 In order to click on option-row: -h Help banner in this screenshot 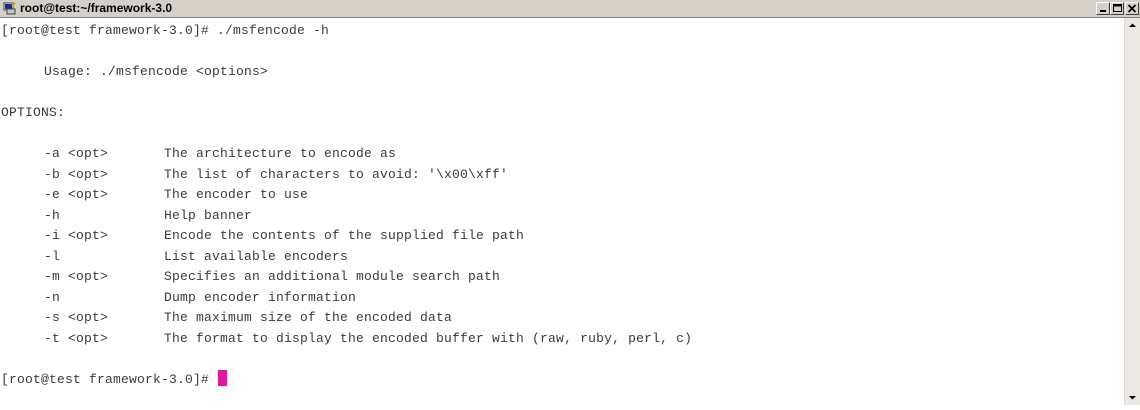, I will do `click(346, 216)`.